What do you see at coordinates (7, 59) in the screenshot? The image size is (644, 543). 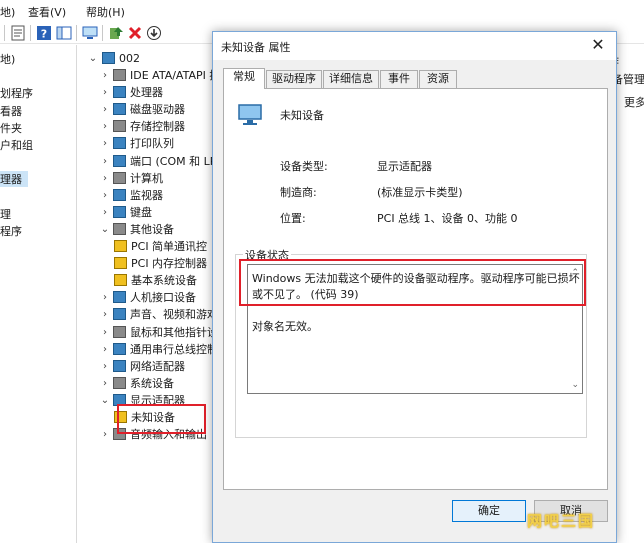 I see `left-item-local: 地)` at bounding box center [7, 59].